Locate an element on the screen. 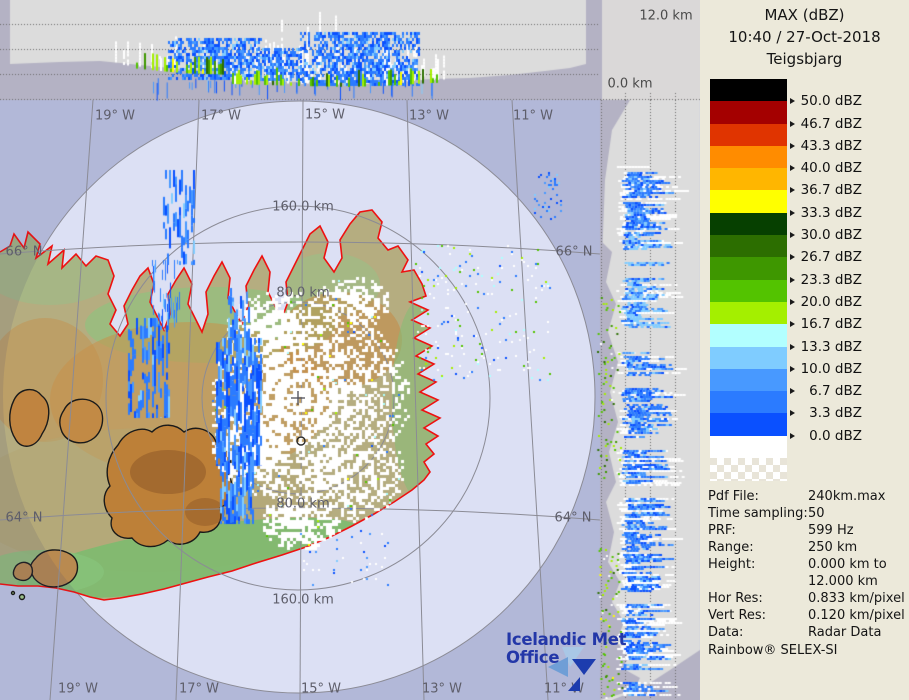  legend-row: 16.7 dBZ is located at coordinates (805, 316).